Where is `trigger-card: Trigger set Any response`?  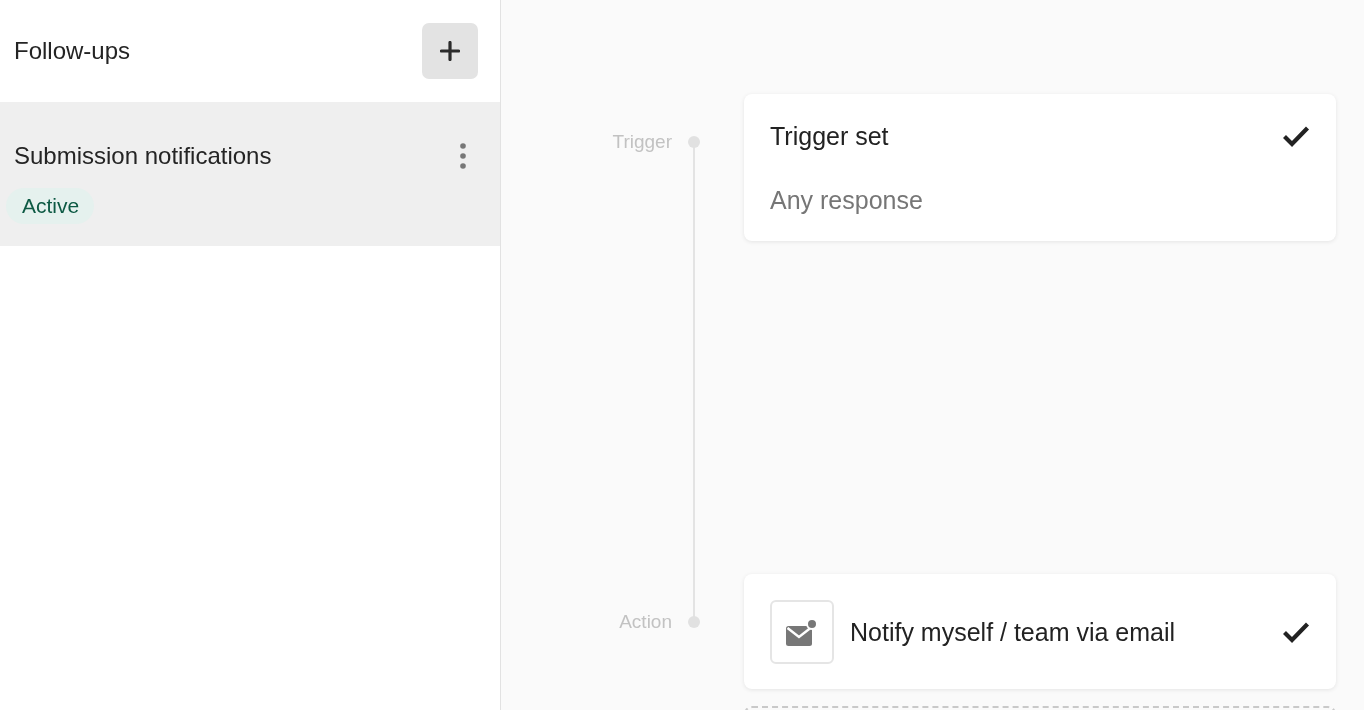 trigger-card: Trigger set Any response is located at coordinates (1040, 167).